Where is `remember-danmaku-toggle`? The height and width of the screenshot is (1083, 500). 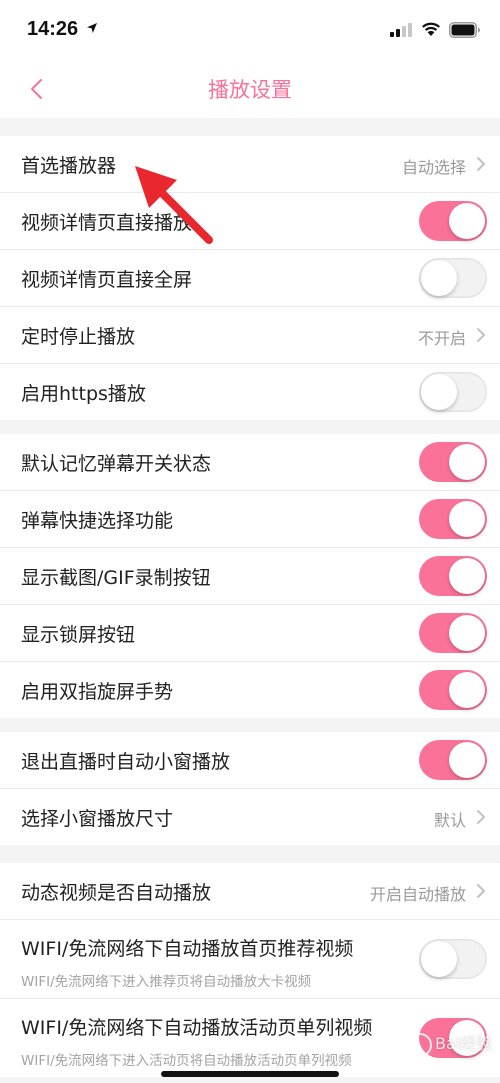
remember-danmaku-toggle is located at coordinates (453, 462).